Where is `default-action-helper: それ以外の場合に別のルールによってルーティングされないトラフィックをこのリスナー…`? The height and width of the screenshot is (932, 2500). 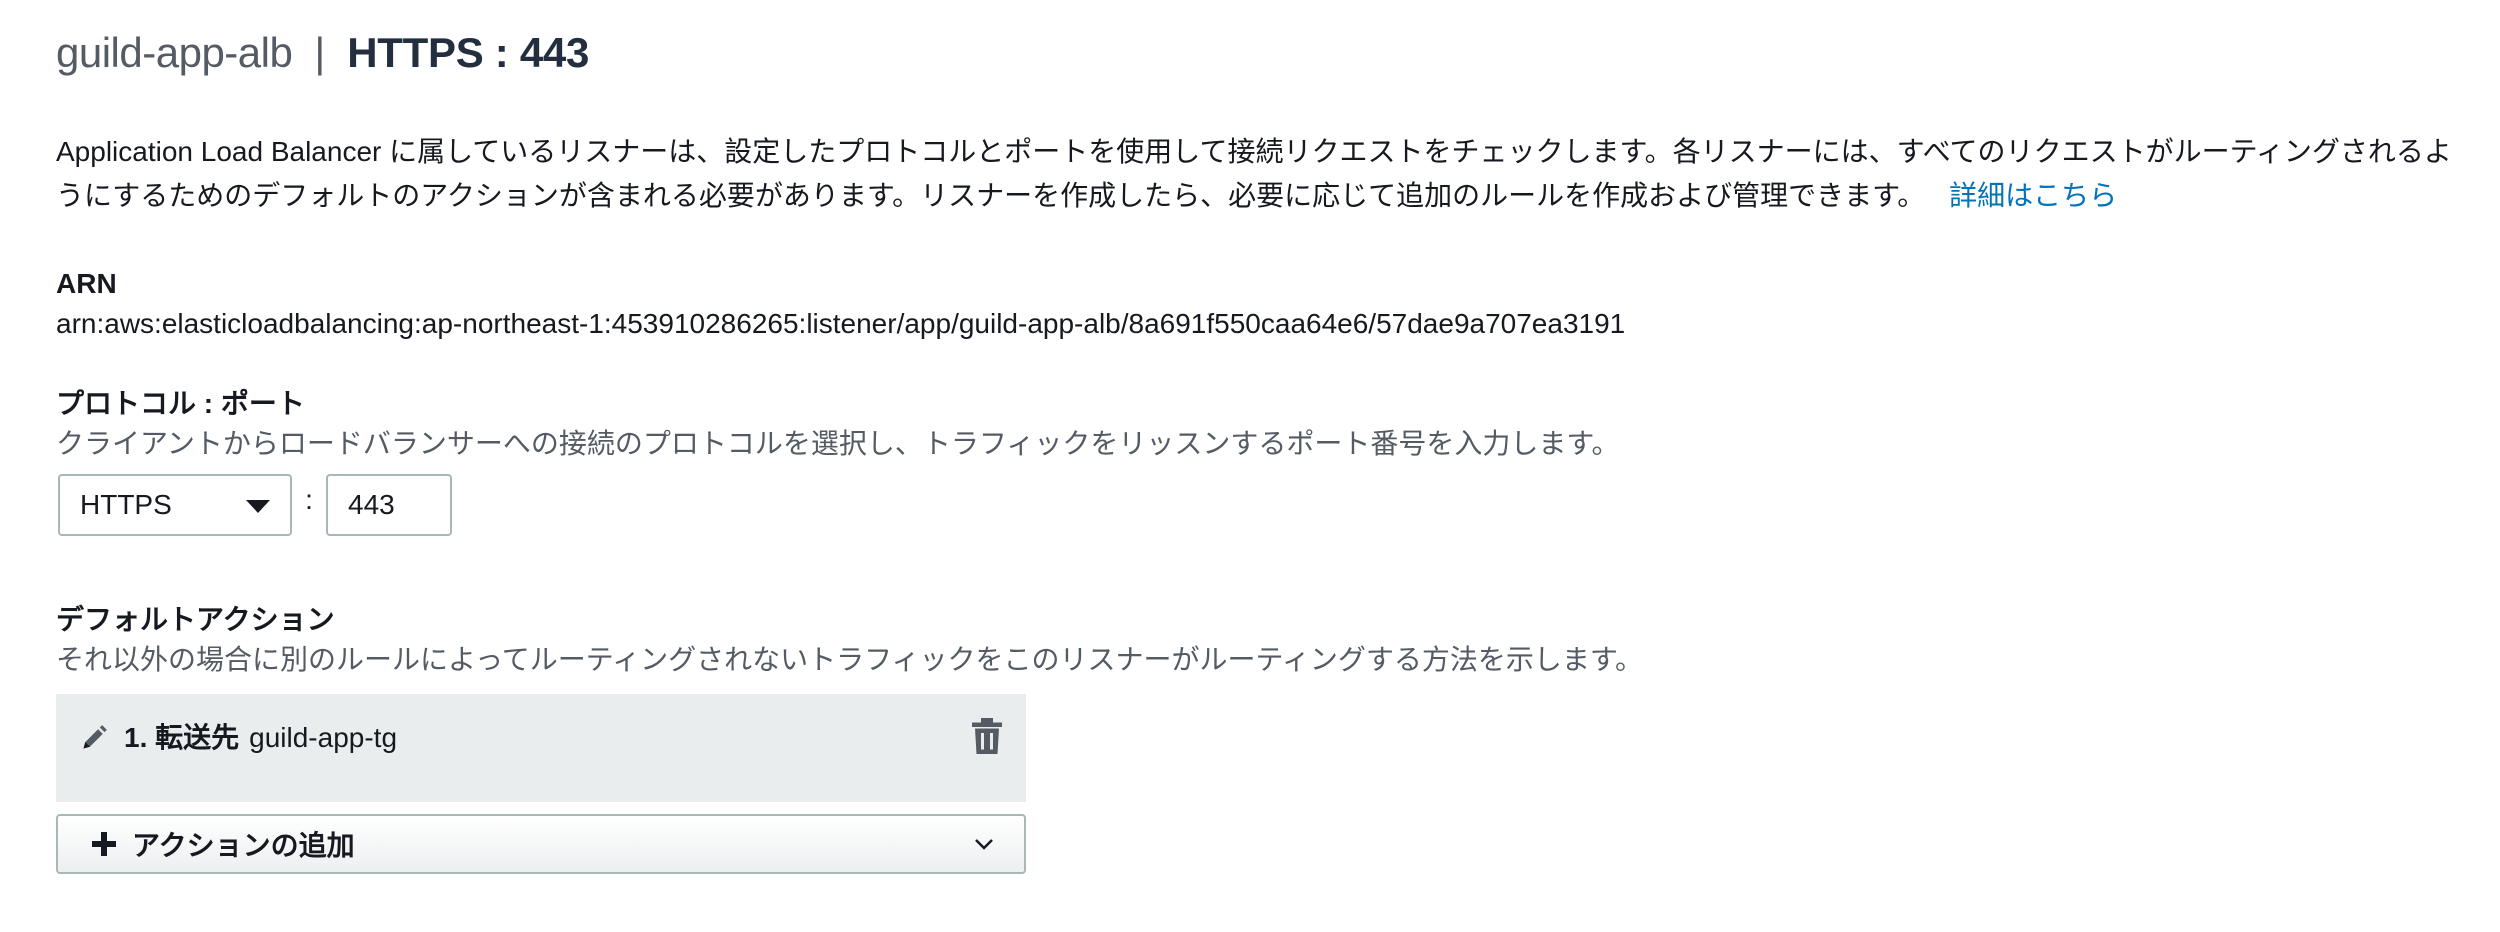
default-action-helper: それ以外の場合に別のルールによってルーティングされないトラフィックをこのリスナー… is located at coordinates (850, 659).